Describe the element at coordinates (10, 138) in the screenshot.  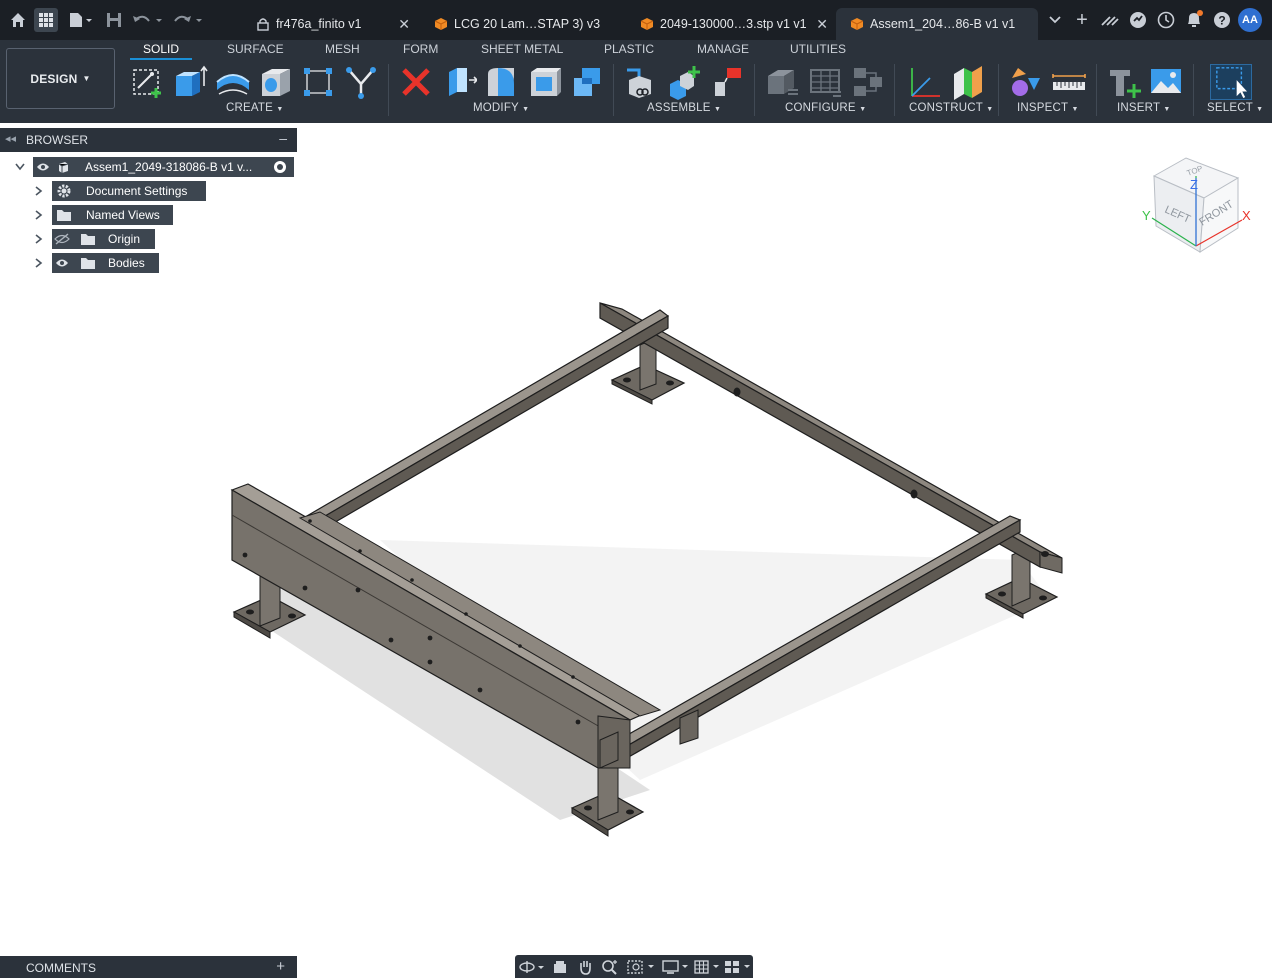
I see `collapse-panel-icon: ◂◂` at that location.